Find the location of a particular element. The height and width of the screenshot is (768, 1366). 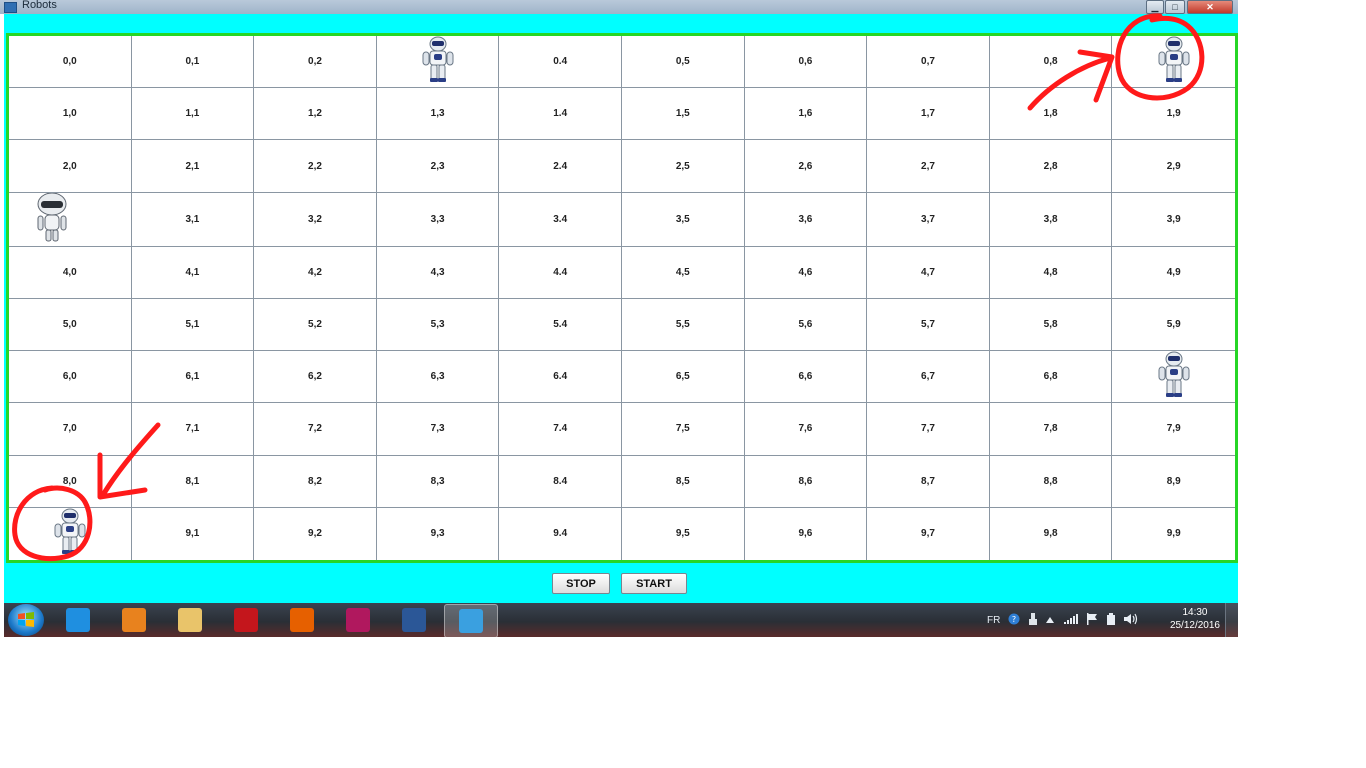

grid-cell: 6,0 is located at coordinates (70, 377).